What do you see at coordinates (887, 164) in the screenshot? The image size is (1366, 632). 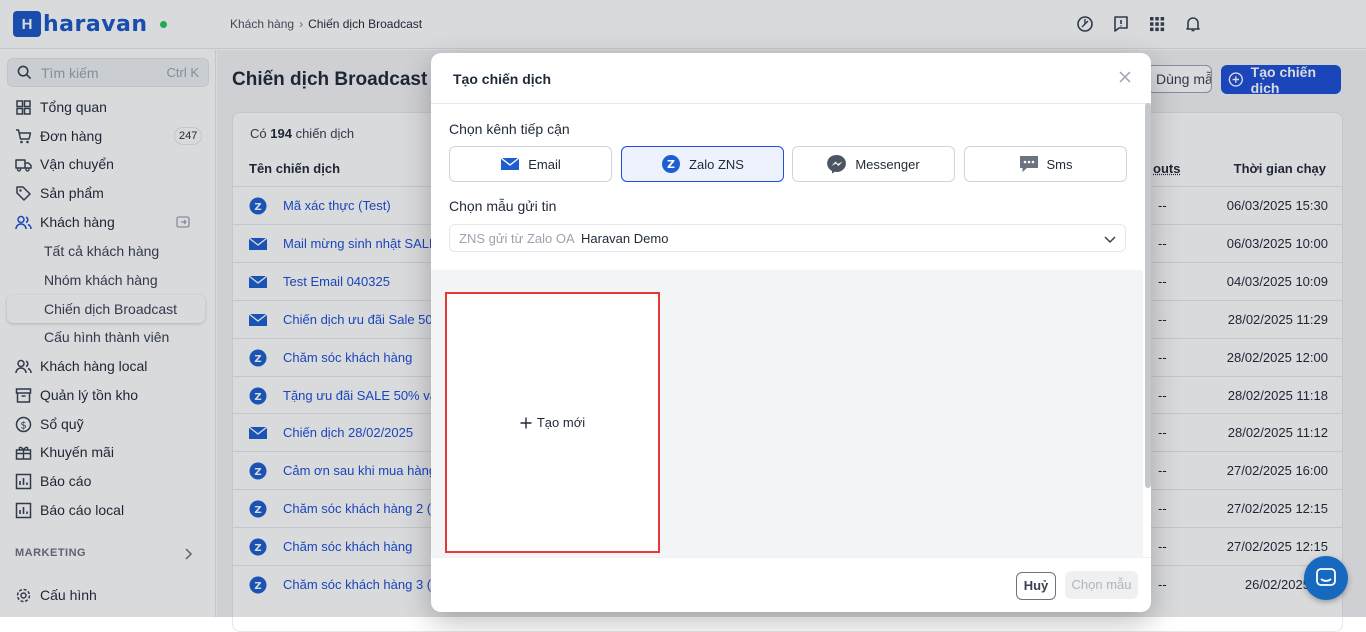 I see `channel-messenger-label: Messenger` at bounding box center [887, 164].